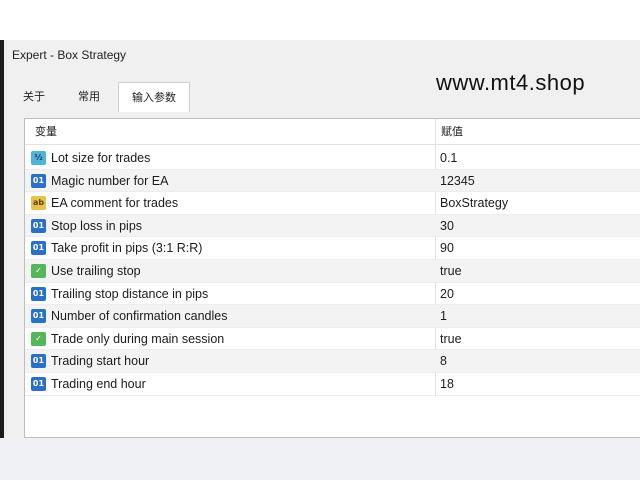 The height and width of the screenshot is (480, 640). Describe the element at coordinates (96, 270) in the screenshot. I see `parameter-name: Use trailing stop` at that location.